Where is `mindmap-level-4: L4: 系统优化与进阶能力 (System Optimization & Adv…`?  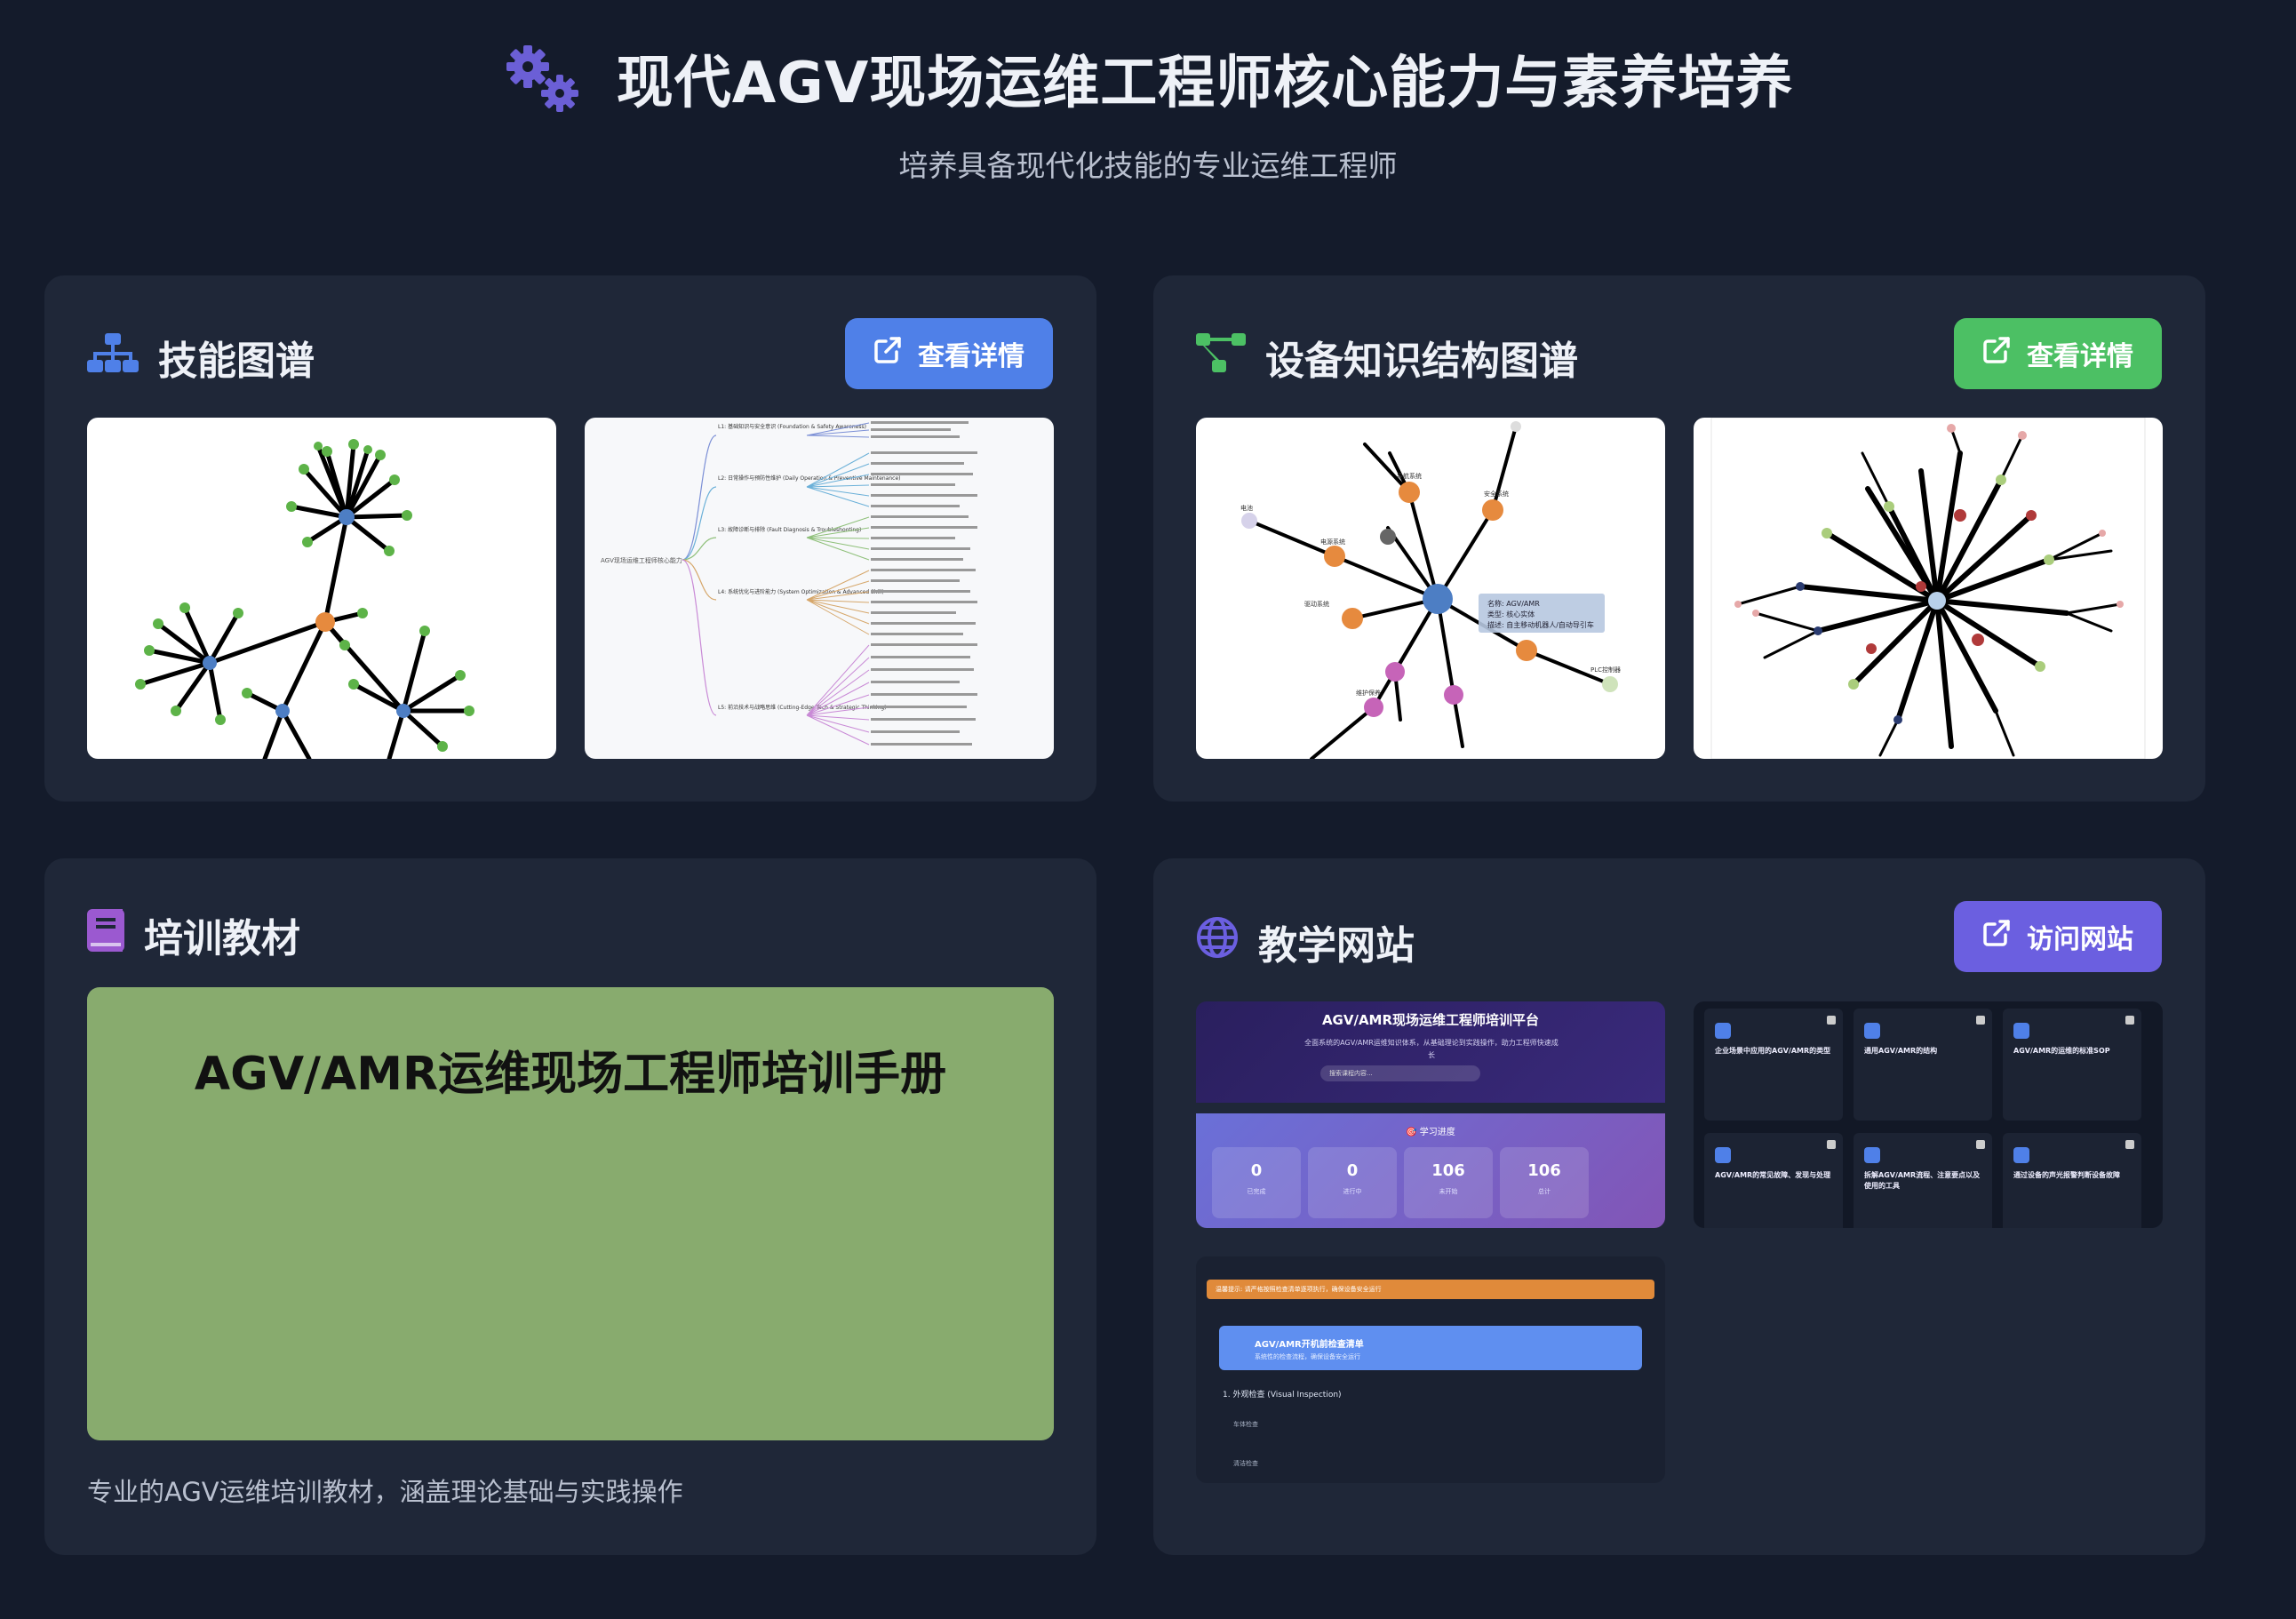
mindmap-level-4: L4: 系统优化与进阶能力 (System Optimization & Adv… is located at coordinates (801, 591).